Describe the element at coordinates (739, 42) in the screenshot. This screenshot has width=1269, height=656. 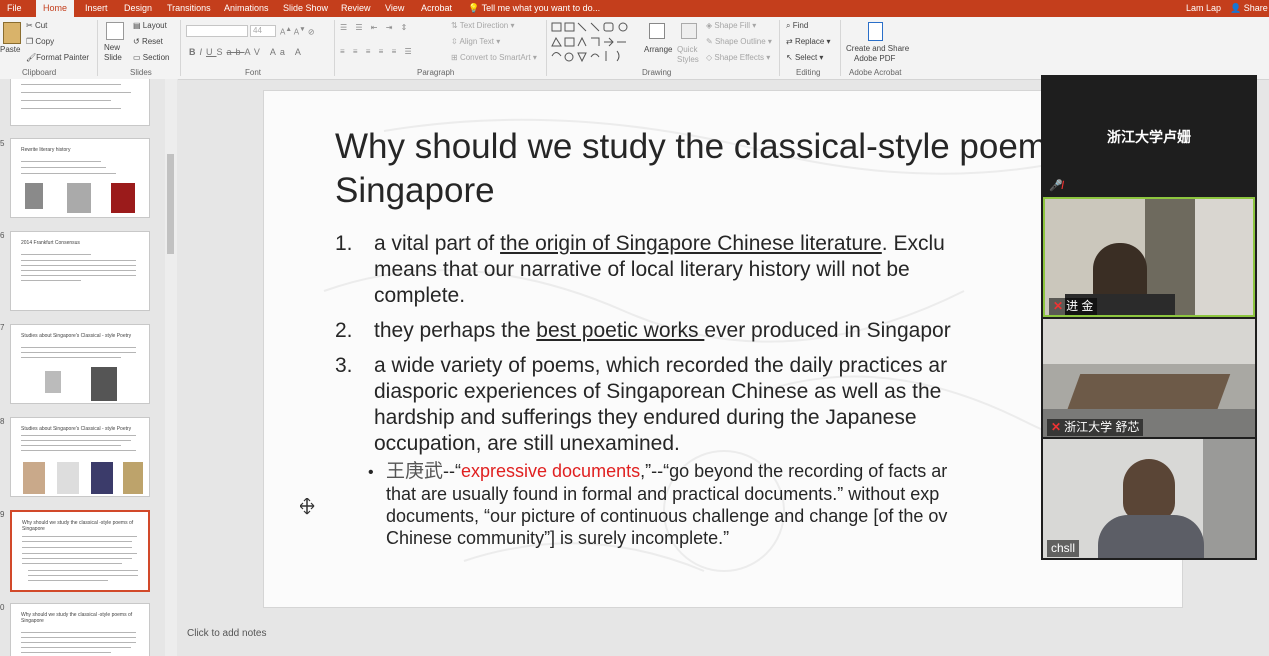
I see `shape-outline-button: ✎ Shape Outline ▾` at that location.